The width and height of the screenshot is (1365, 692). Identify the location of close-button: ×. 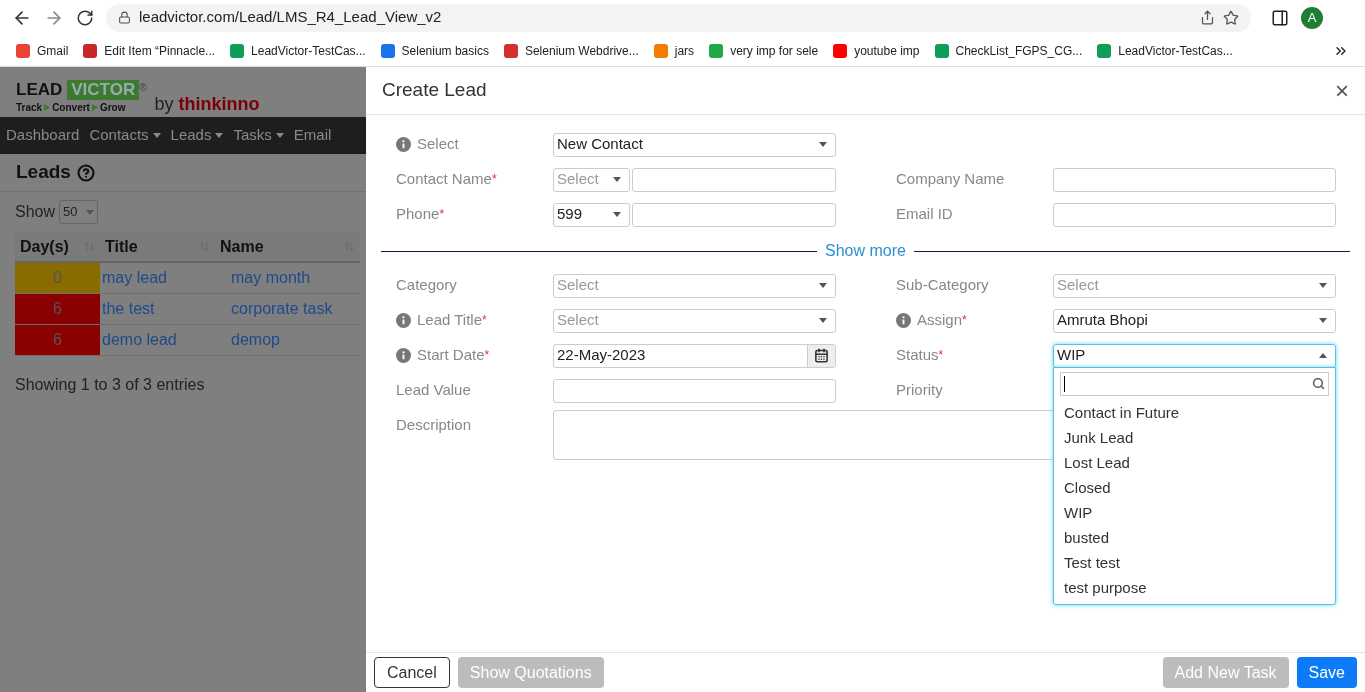
(1342, 90).